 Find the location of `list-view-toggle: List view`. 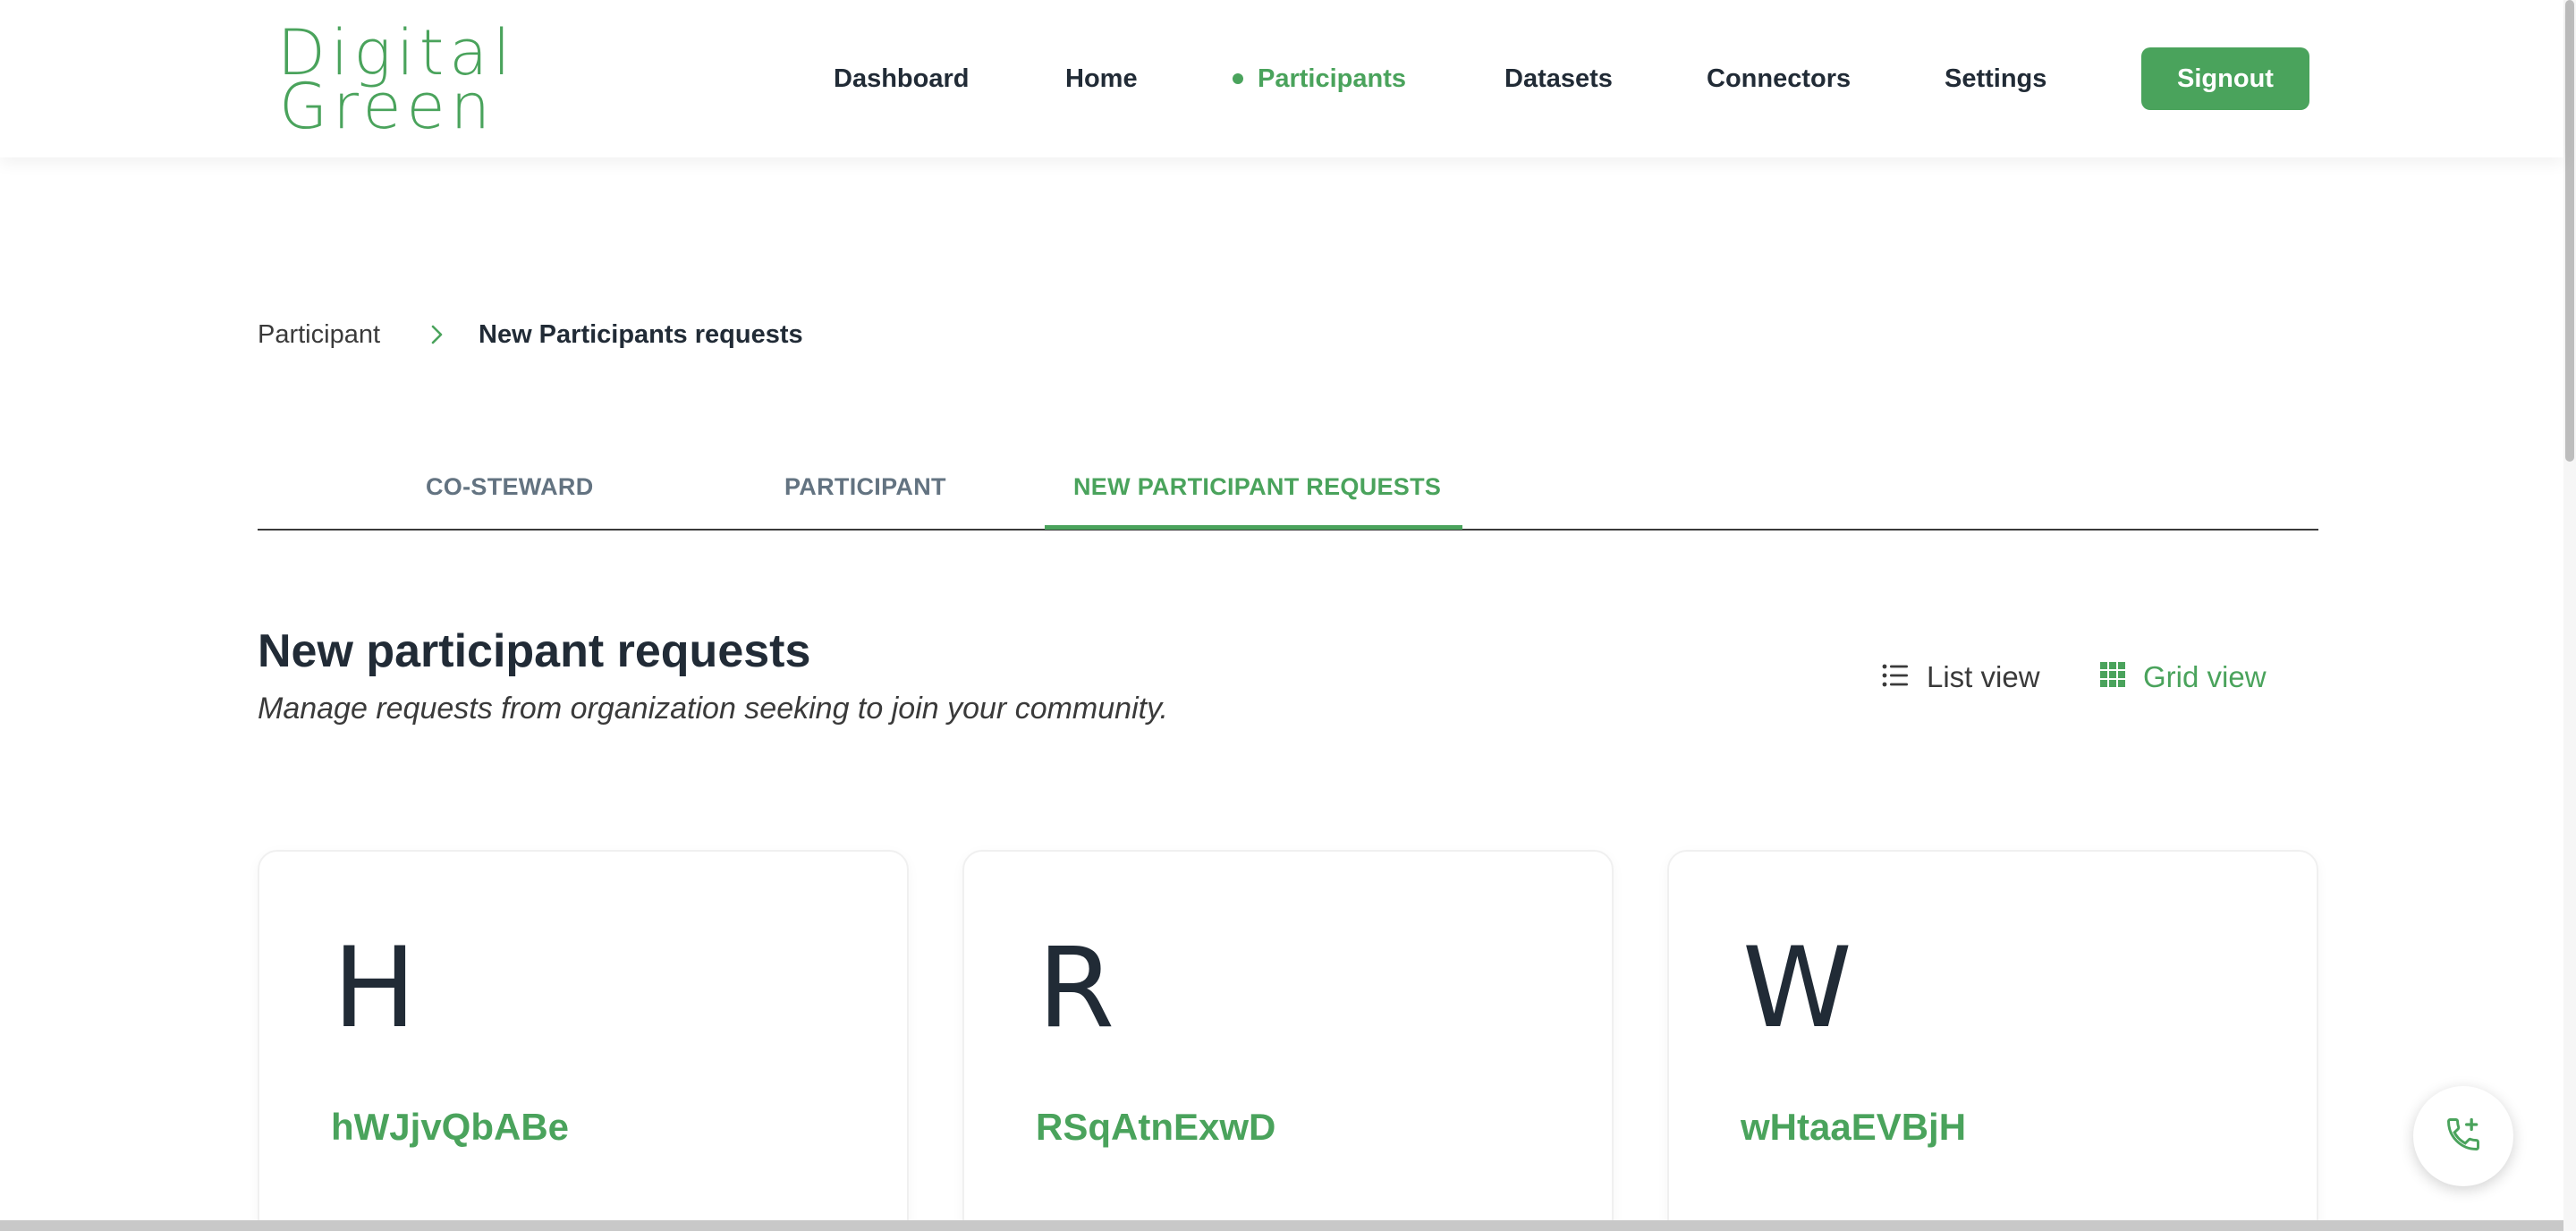

list-view-toggle: List view is located at coordinates (1961, 677).